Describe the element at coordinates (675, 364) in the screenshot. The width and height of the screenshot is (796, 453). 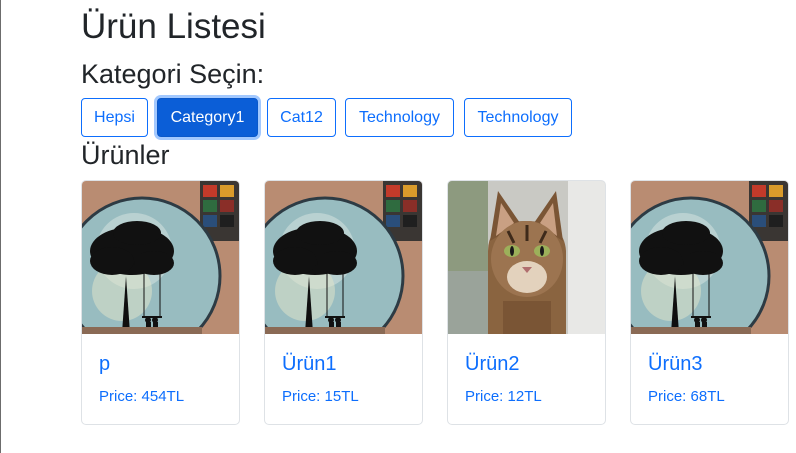
I see `product-name: Ürün3` at that location.